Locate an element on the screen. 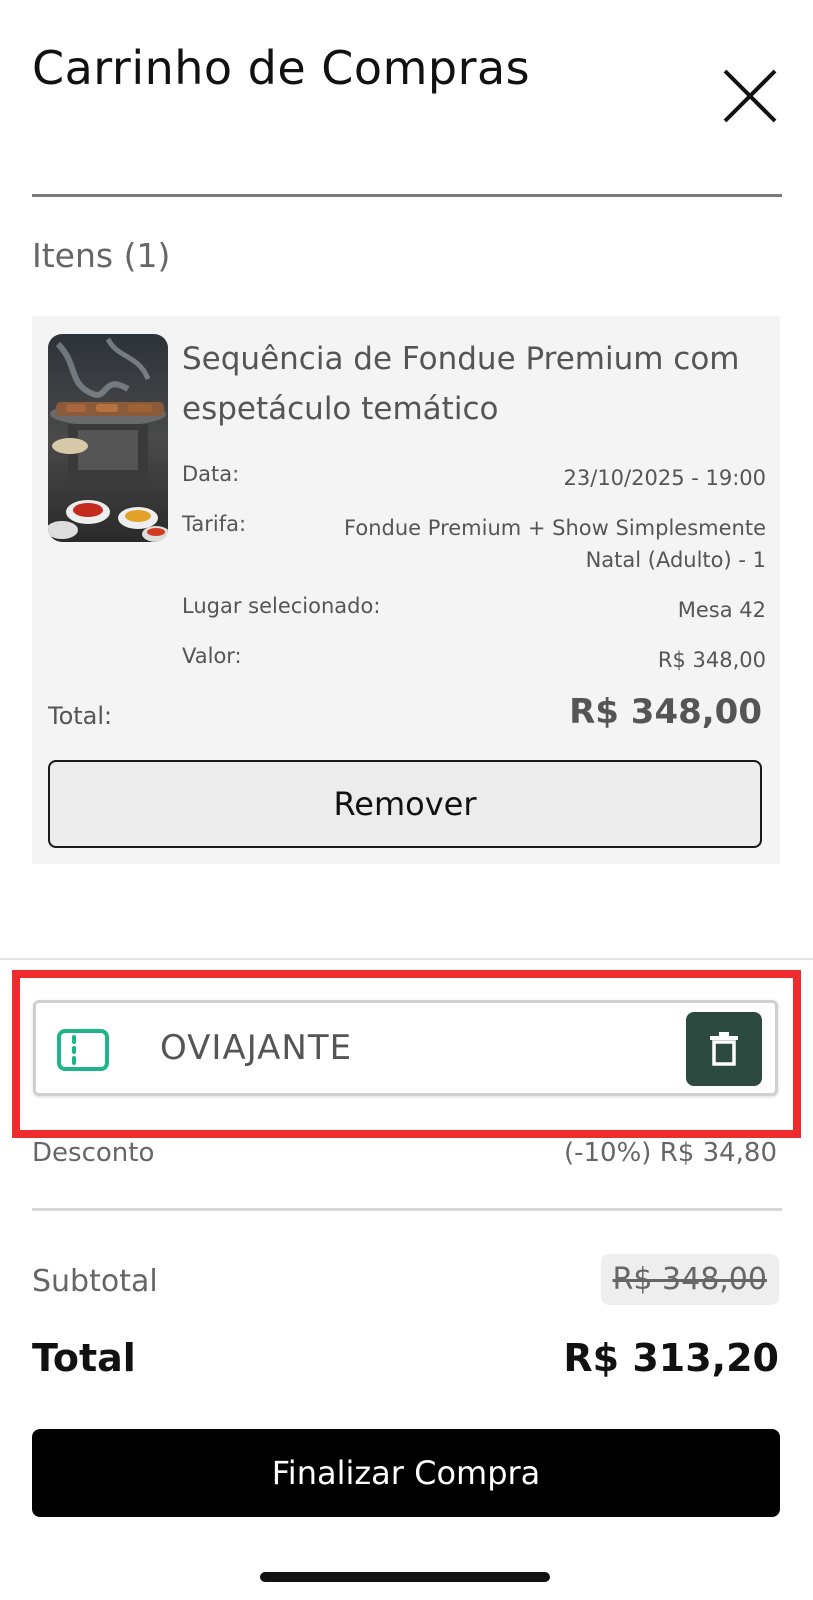  checkout-button: Finalizar Compra is located at coordinates (406, 1473).